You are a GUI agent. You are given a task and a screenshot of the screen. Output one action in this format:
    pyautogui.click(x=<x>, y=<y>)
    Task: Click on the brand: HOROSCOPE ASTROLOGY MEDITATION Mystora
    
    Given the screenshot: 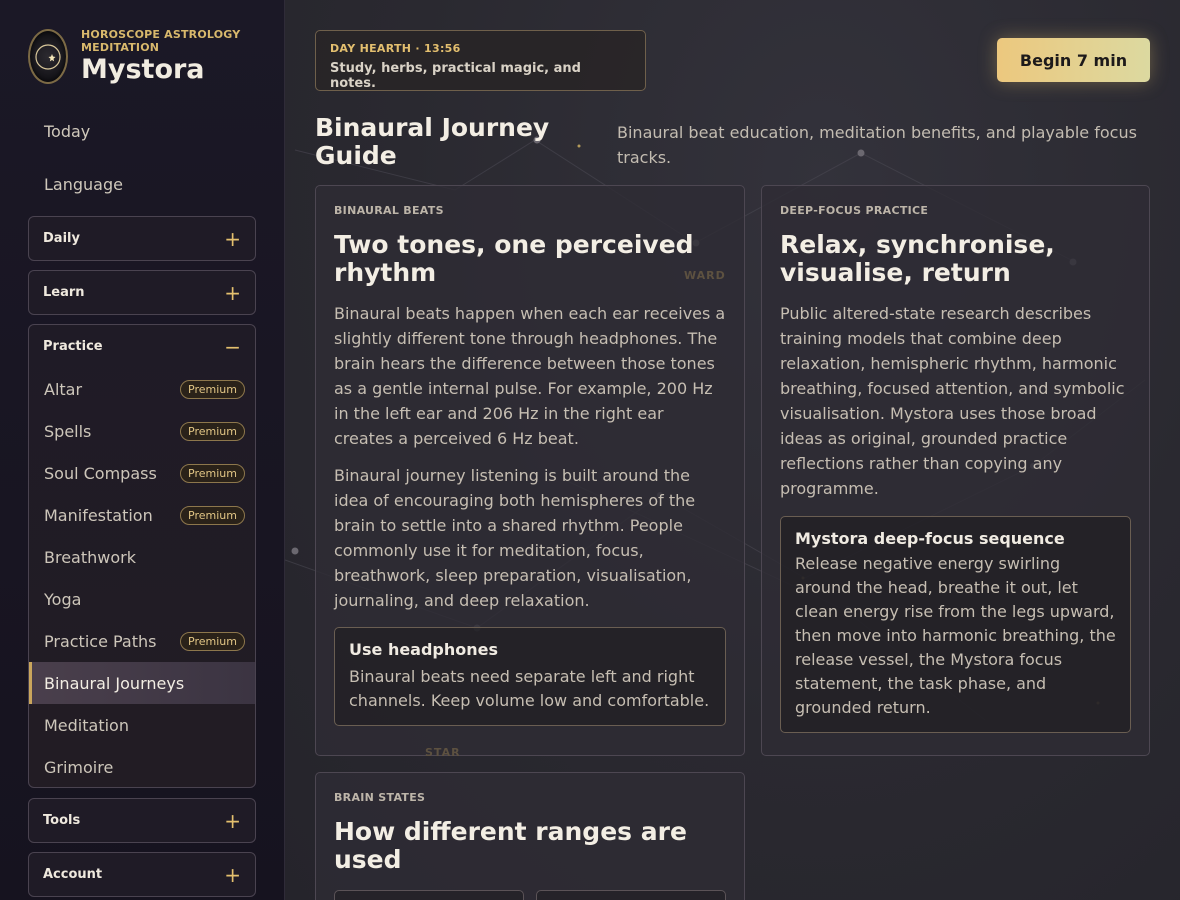 What is the action you would take?
    pyautogui.click(x=139, y=56)
    